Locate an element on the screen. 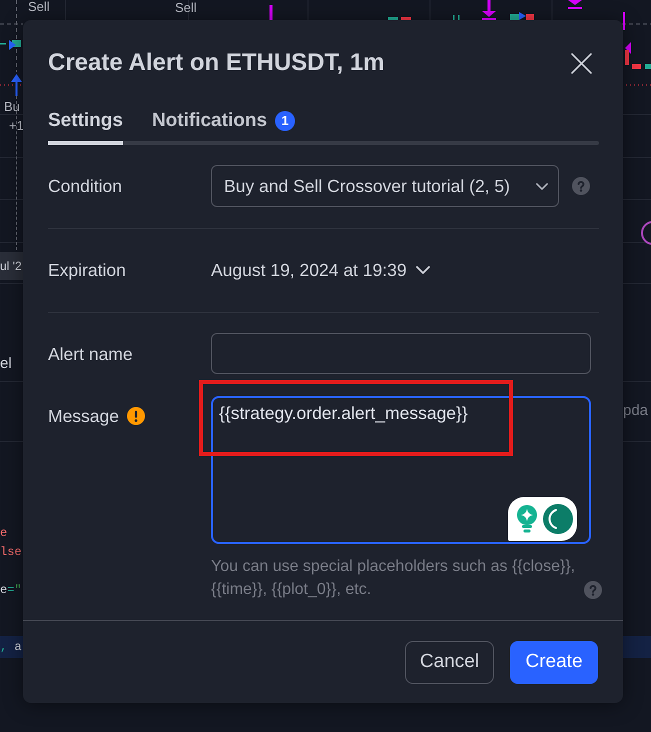 Image resolution: width=651 pixels, height=732 pixels. tab: Notifications 1 is located at coordinates (224, 127).